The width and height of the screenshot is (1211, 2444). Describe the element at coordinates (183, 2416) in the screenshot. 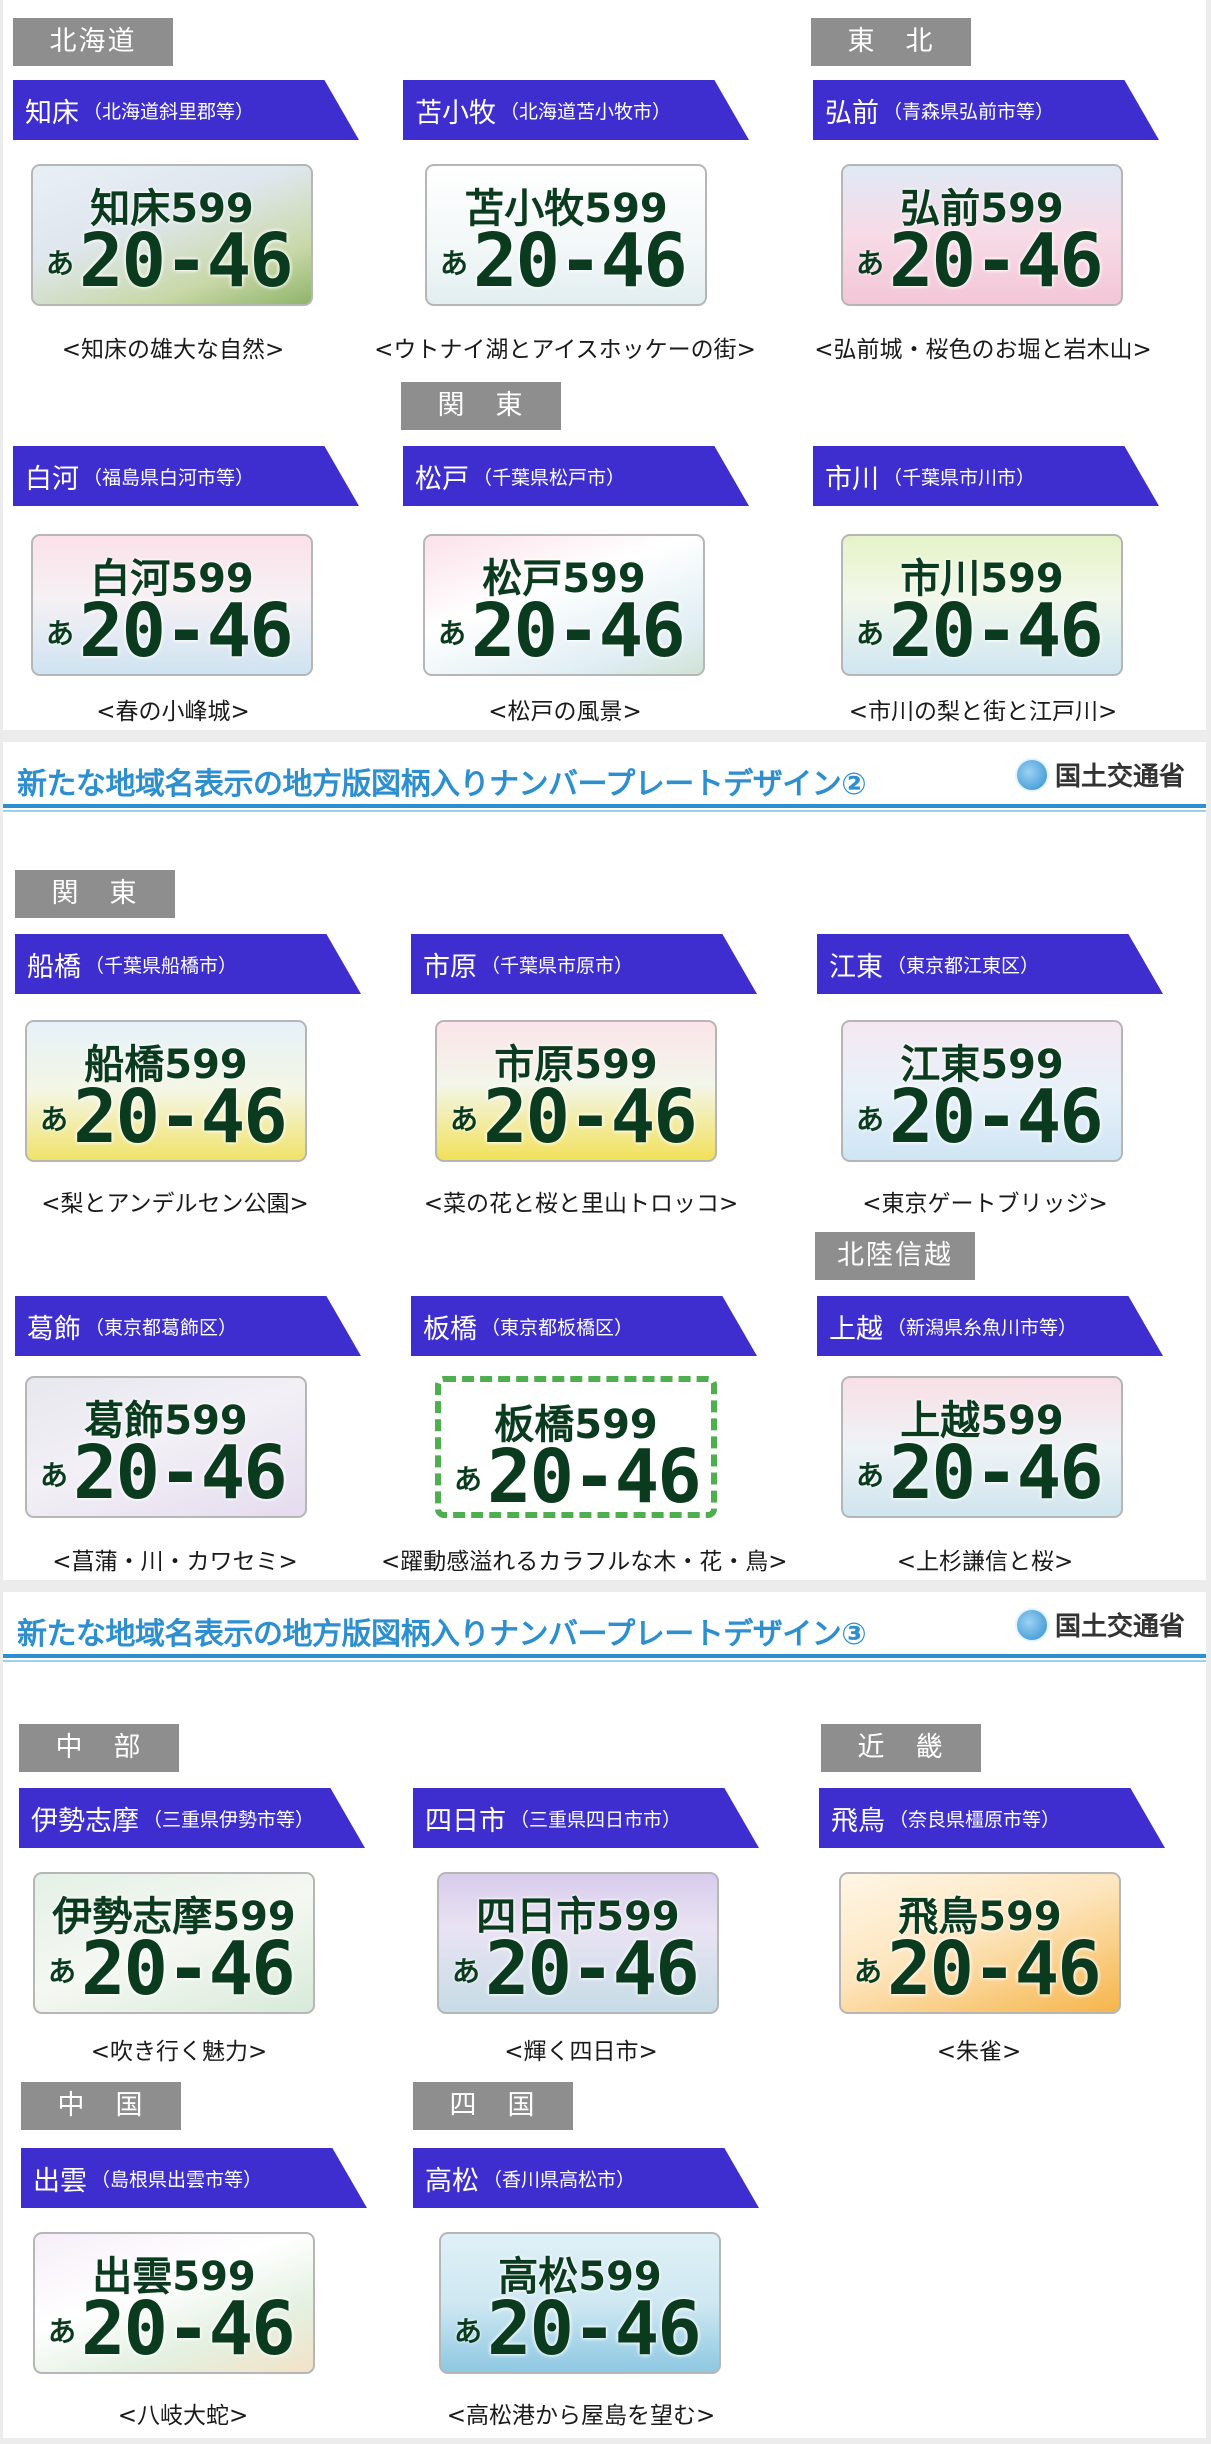

I see `plate-caption: <八岐大蛇>` at that location.